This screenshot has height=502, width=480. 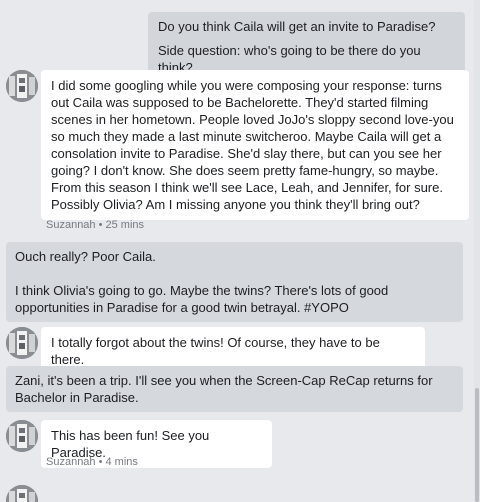 I want to click on scrollbar-thumb, so click(x=477, y=445).